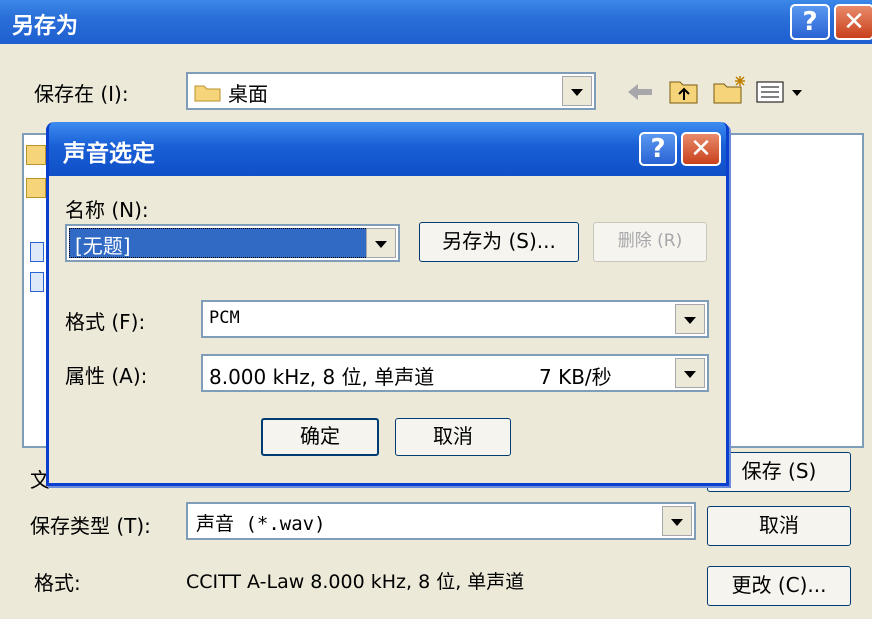 This screenshot has width=872, height=619. What do you see at coordinates (232, 243) in the screenshot?
I see `name-combo: [无题]` at bounding box center [232, 243].